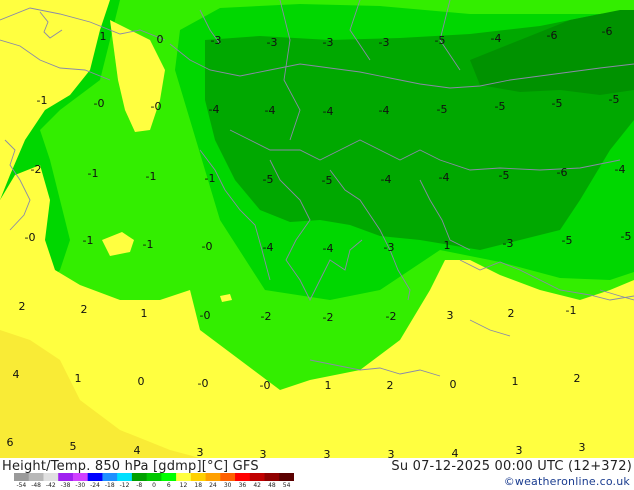 The width and height of the screenshot is (634, 490). Describe the element at coordinates (73, 446) in the screenshot. I see `temperature-label: 5` at that location.